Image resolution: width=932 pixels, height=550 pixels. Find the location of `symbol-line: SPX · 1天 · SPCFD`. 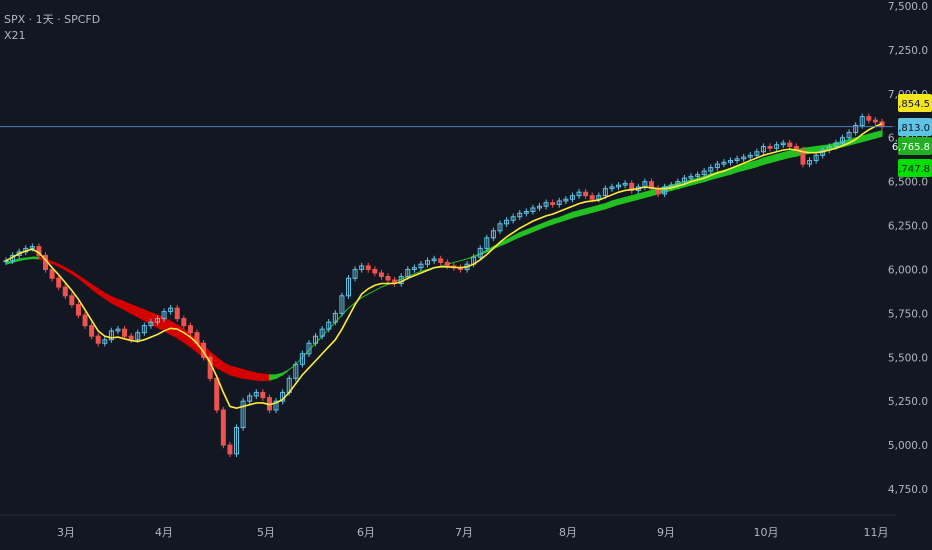

symbol-line: SPX · 1天 · SPCFD is located at coordinates (52, 20).